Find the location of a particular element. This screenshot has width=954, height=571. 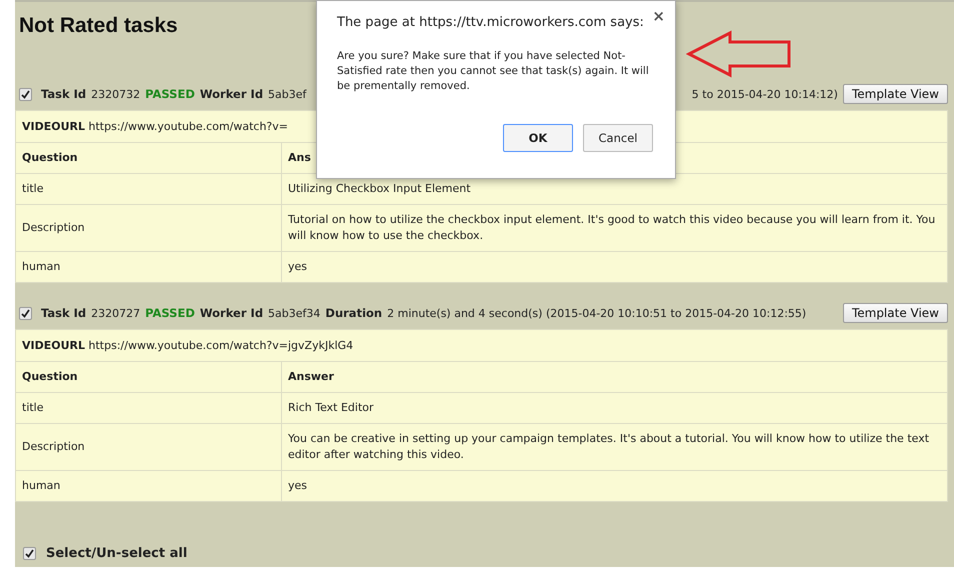

field-value: 2320727 is located at coordinates (115, 313).